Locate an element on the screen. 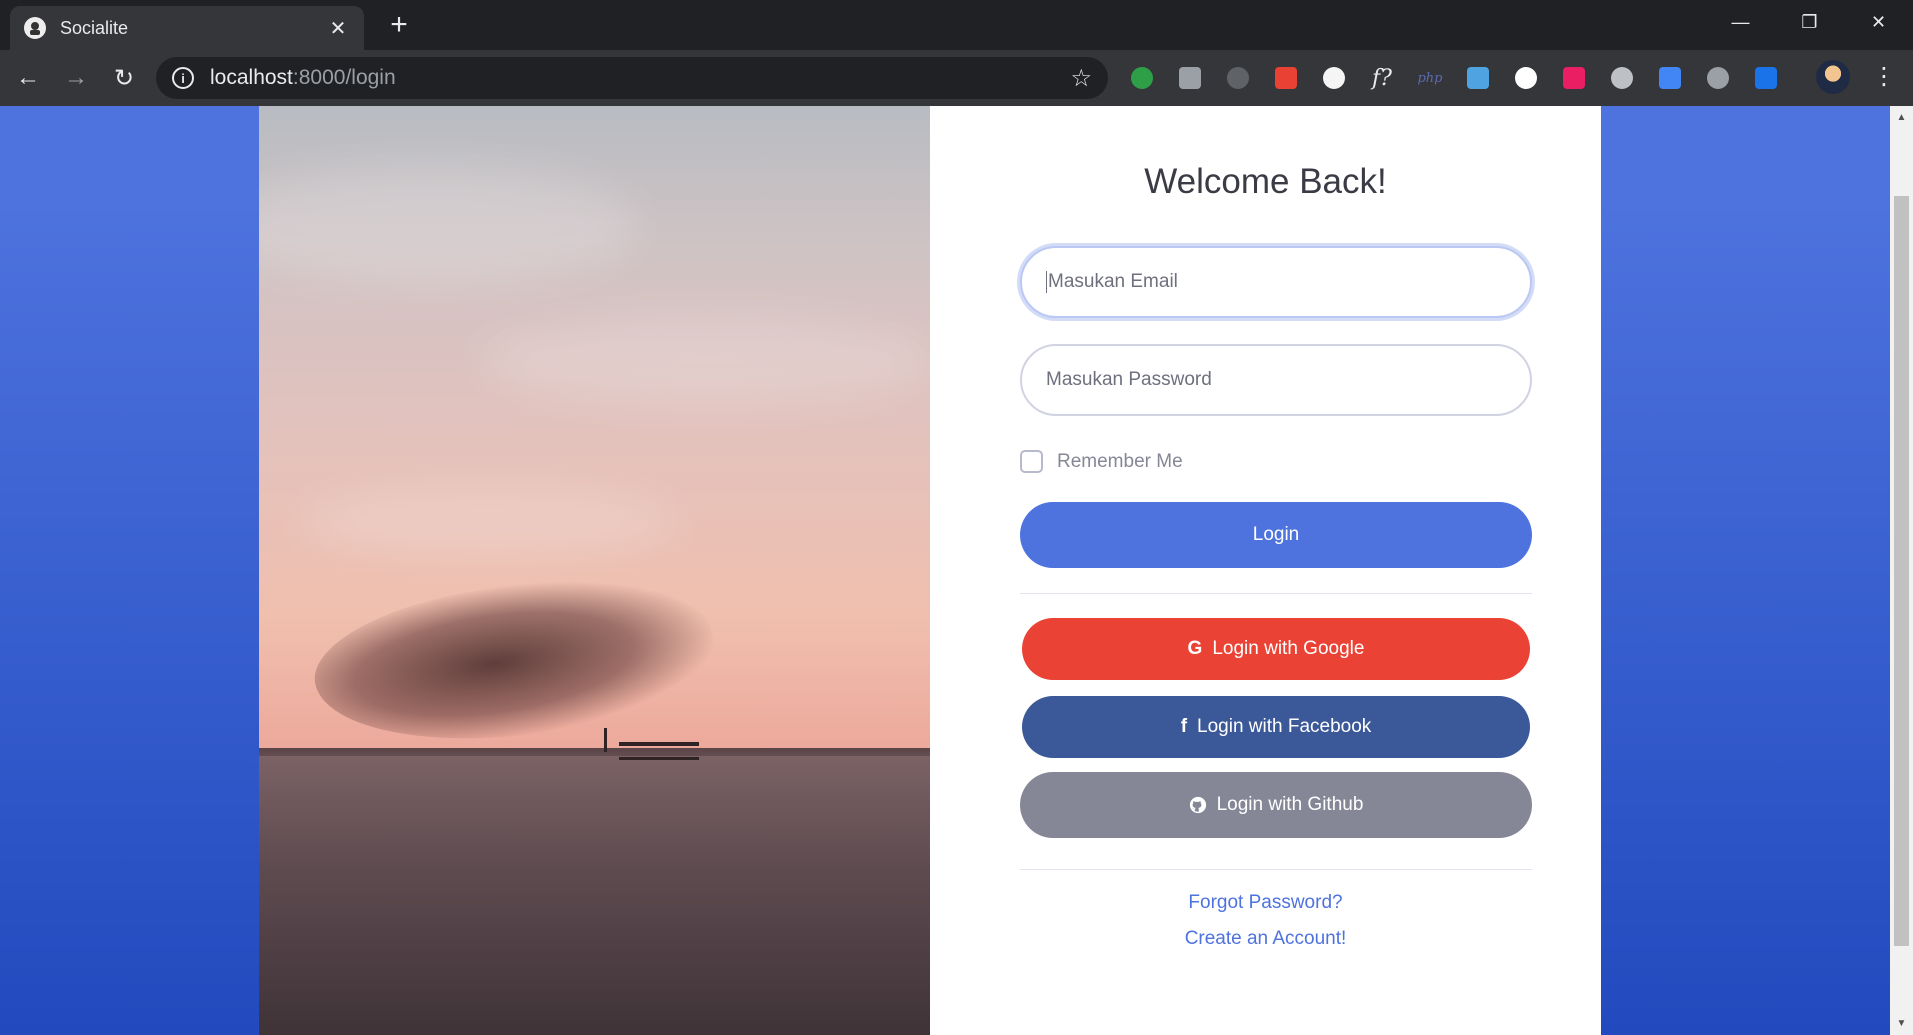 The height and width of the screenshot is (1035, 1913). back-button: ← is located at coordinates (28, 78).